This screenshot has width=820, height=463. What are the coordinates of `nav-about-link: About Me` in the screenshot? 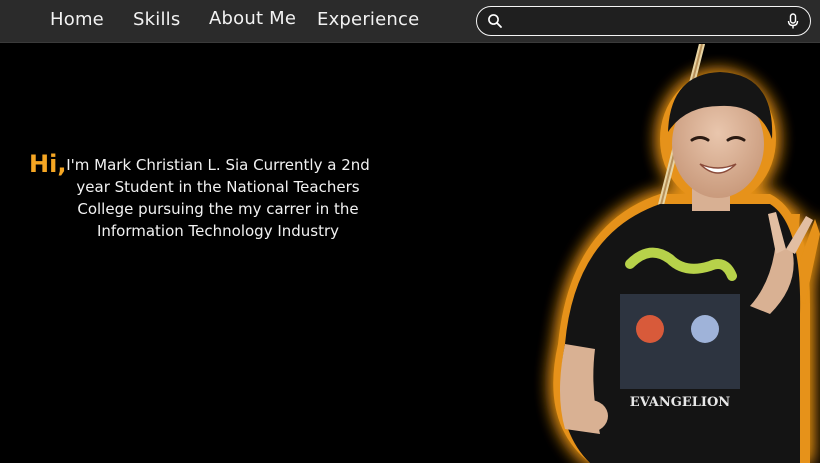 It's located at (252, 18).